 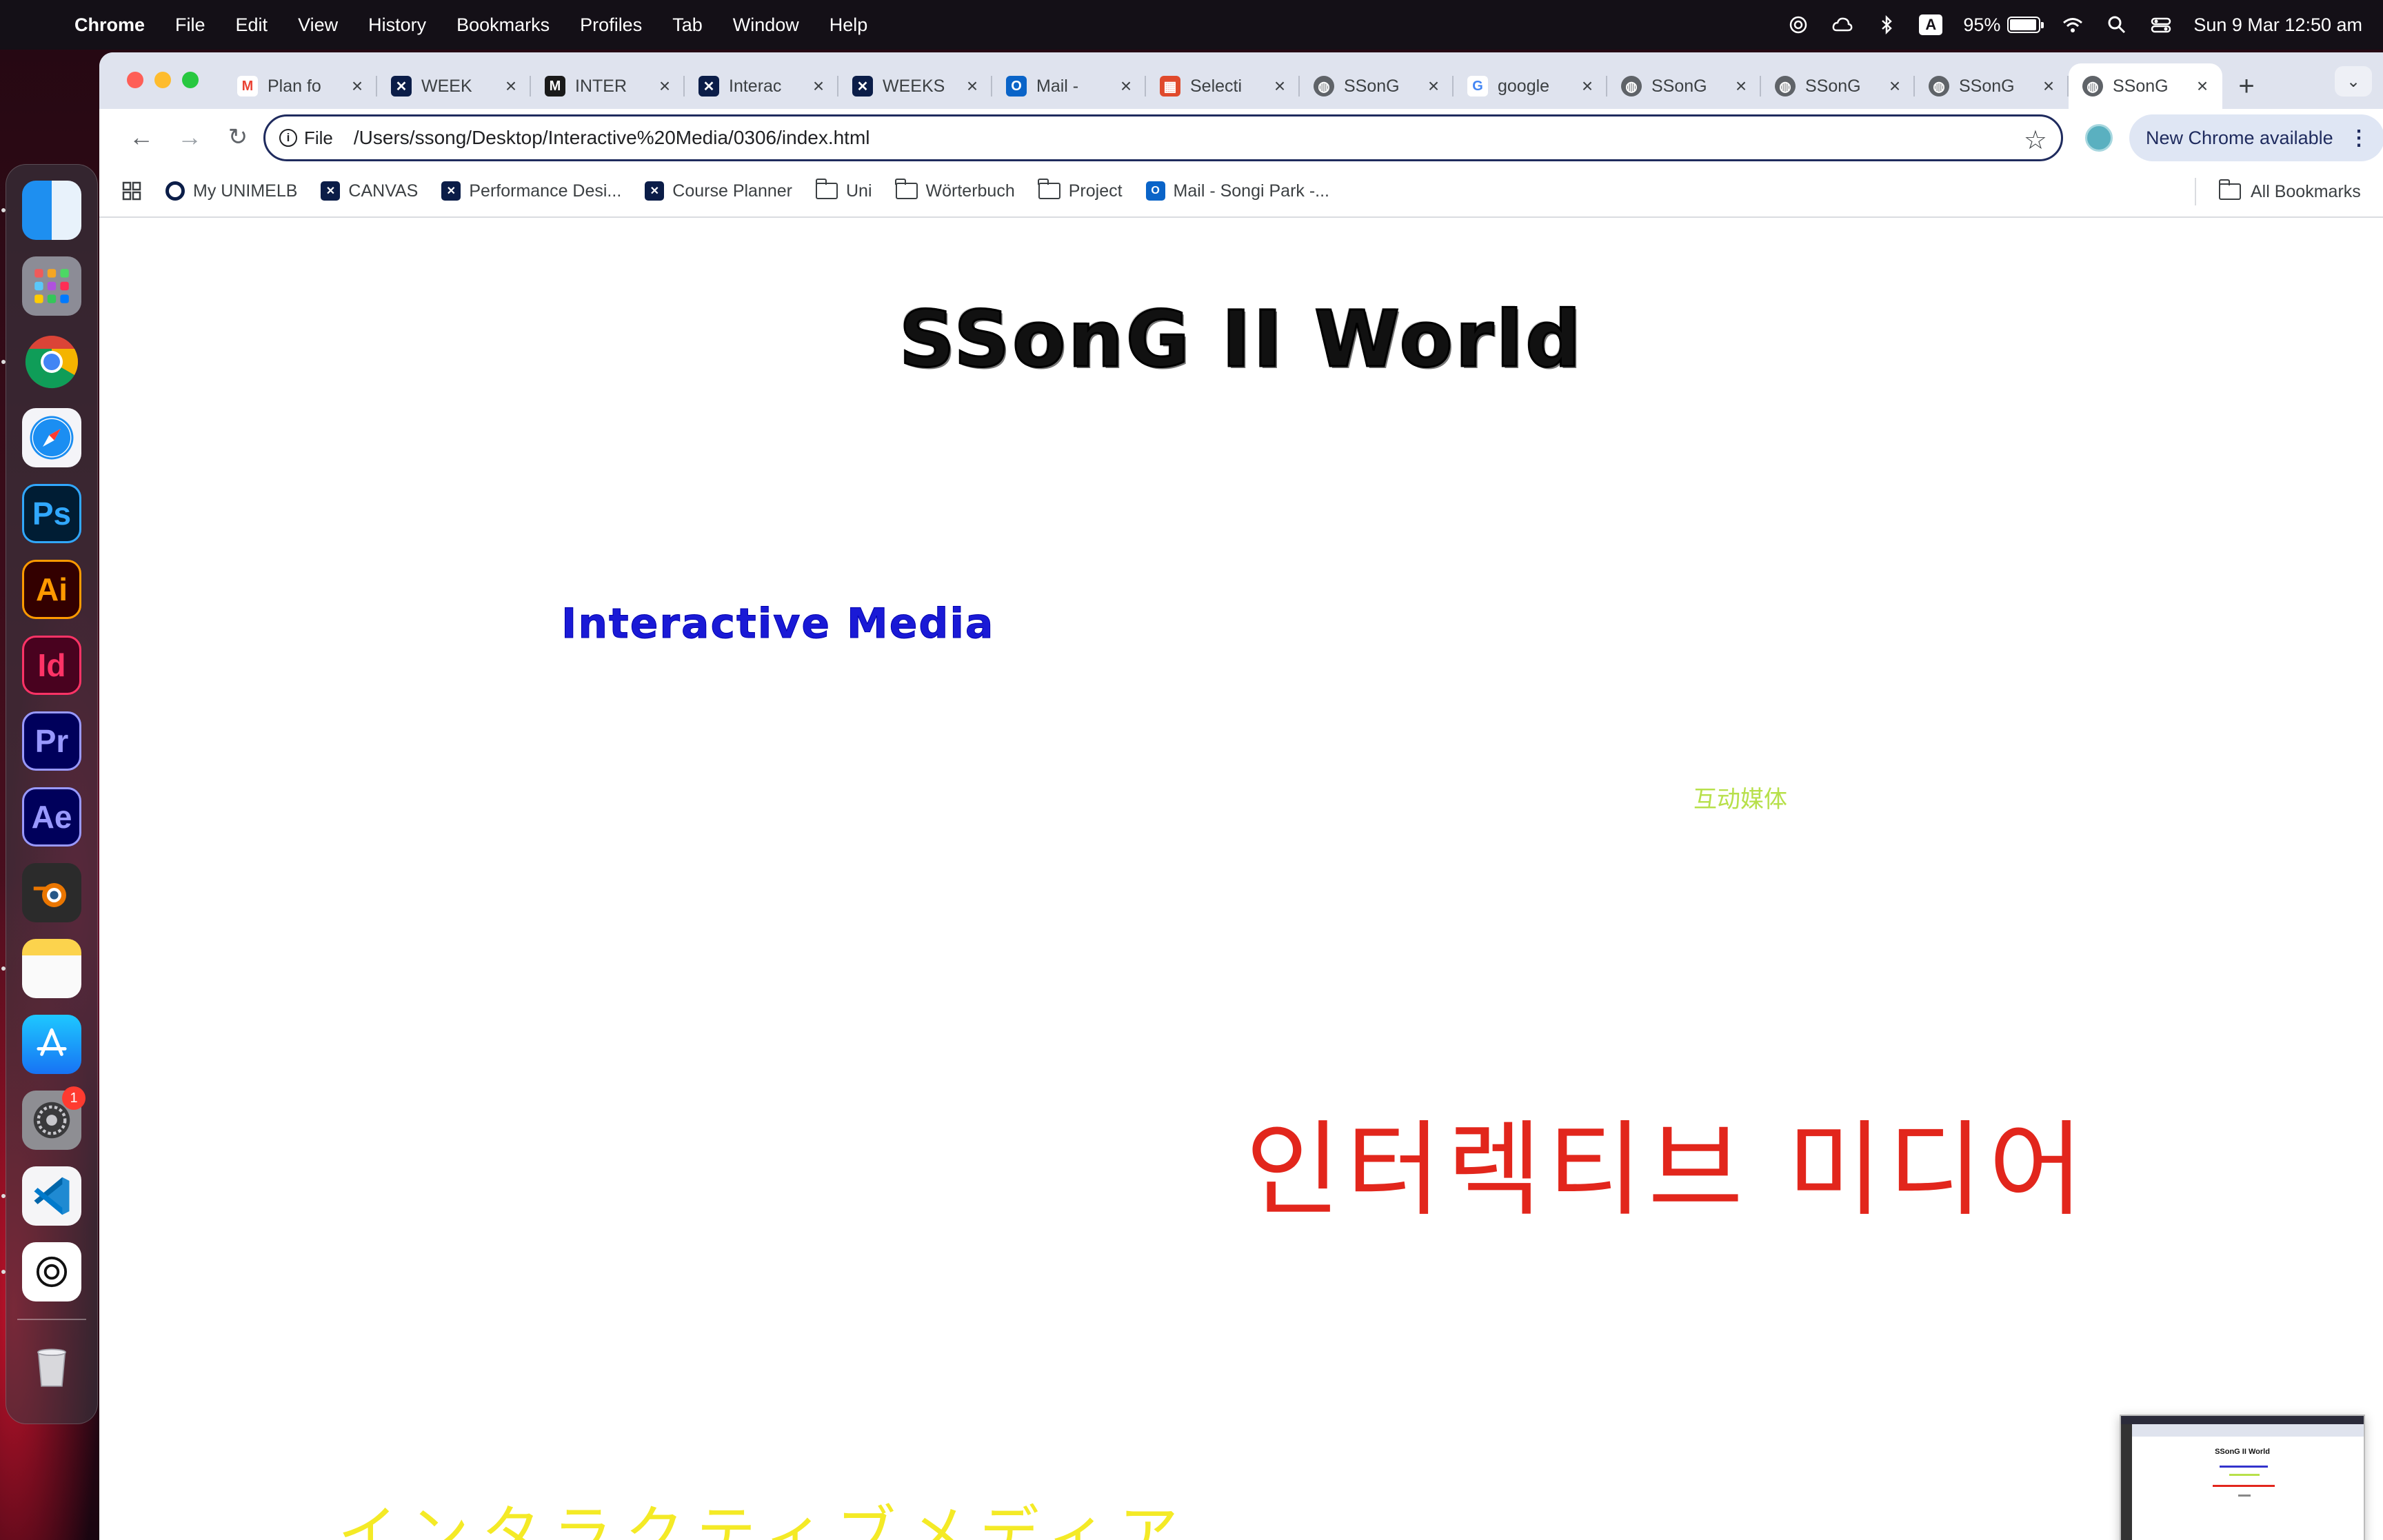 I want to click on notes-app-icon, so click(x=41, y=969).